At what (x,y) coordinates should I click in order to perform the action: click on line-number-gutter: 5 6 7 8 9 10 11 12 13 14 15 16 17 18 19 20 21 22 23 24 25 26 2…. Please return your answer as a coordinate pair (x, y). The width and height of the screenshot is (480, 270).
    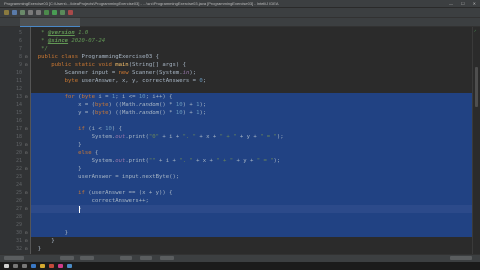
    Looking at the image, I should click on (15, 140).